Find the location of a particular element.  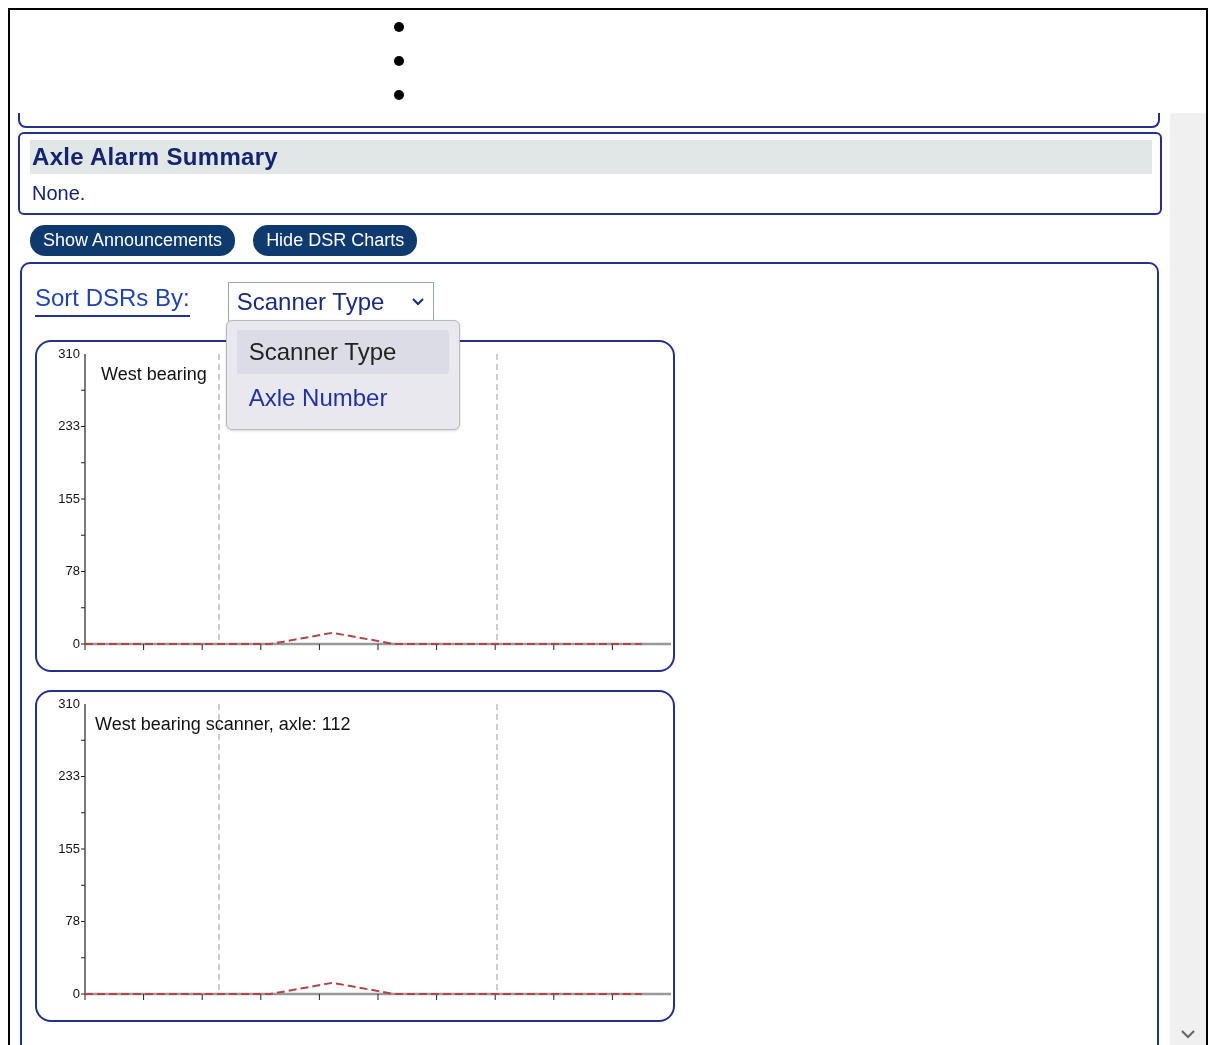

dropdown-option: Scanner Type is located at coordinates (342, 352).